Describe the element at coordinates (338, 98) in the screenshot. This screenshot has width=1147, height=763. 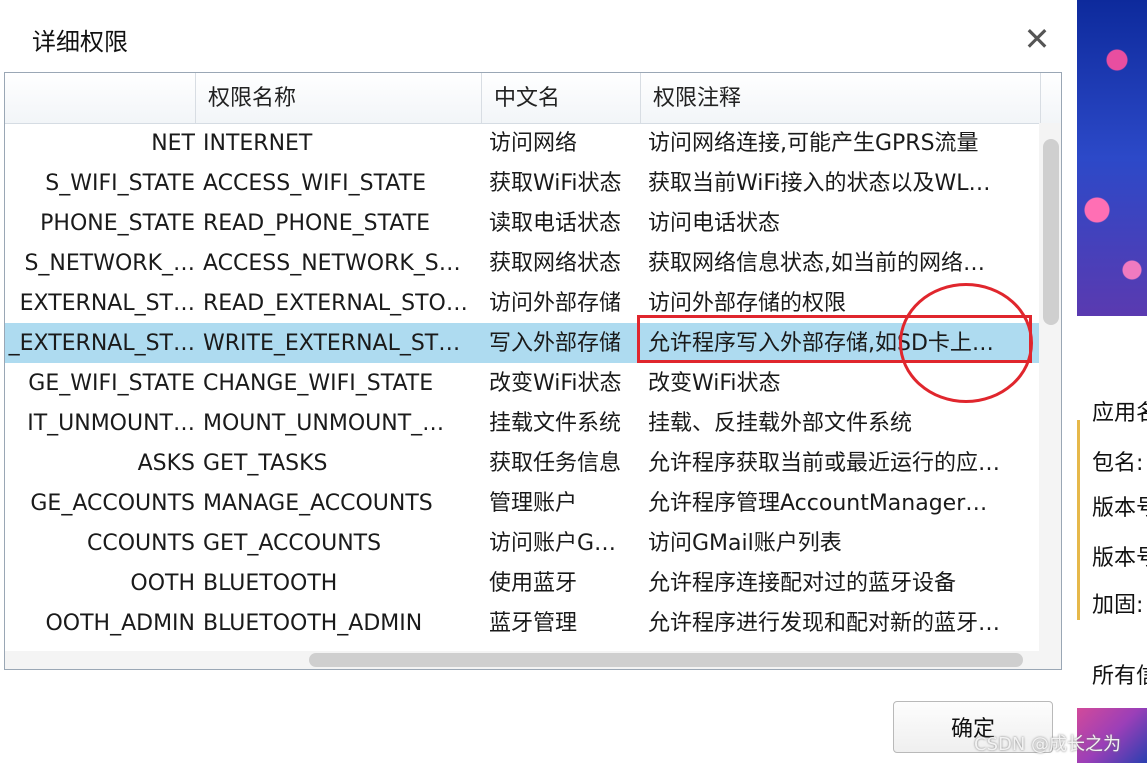
I see `column-header-permission-name: 权限名称` at that location.